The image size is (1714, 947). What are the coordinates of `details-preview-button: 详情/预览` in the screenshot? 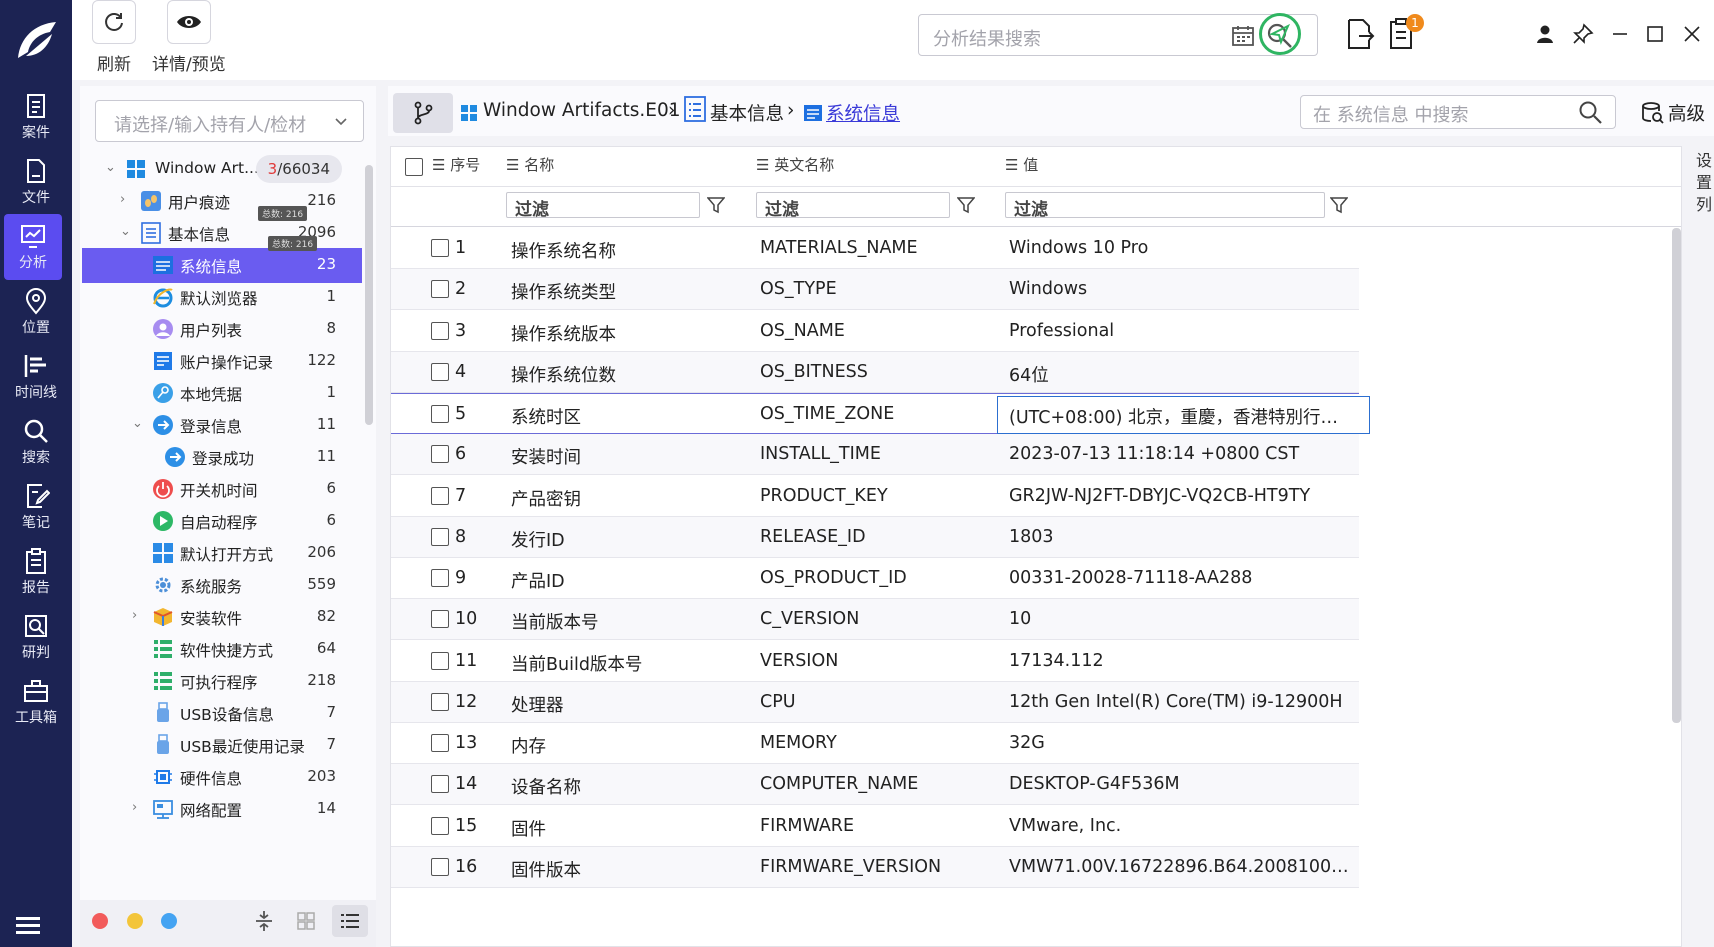 It's located at (189, 37).